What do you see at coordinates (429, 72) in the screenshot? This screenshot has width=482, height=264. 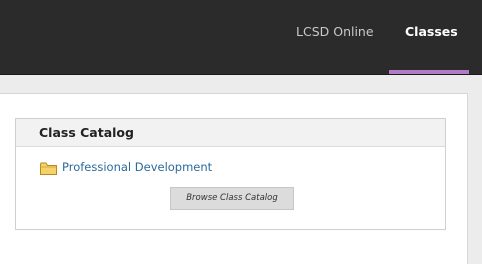 I see `active-tab-indicator` at bounding box center [429, 72].